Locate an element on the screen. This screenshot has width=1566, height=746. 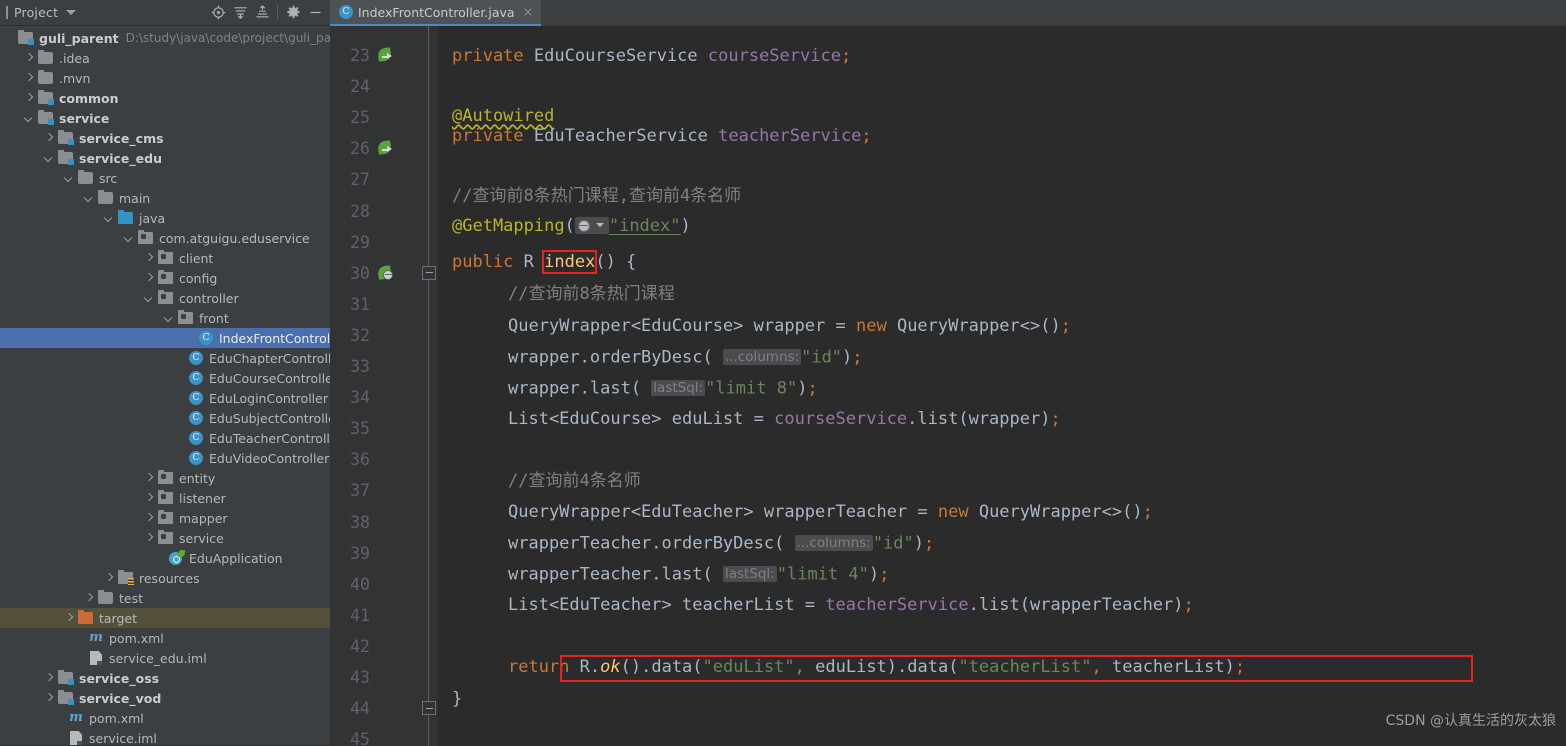
package-icon is located at coordinates (166, 277).